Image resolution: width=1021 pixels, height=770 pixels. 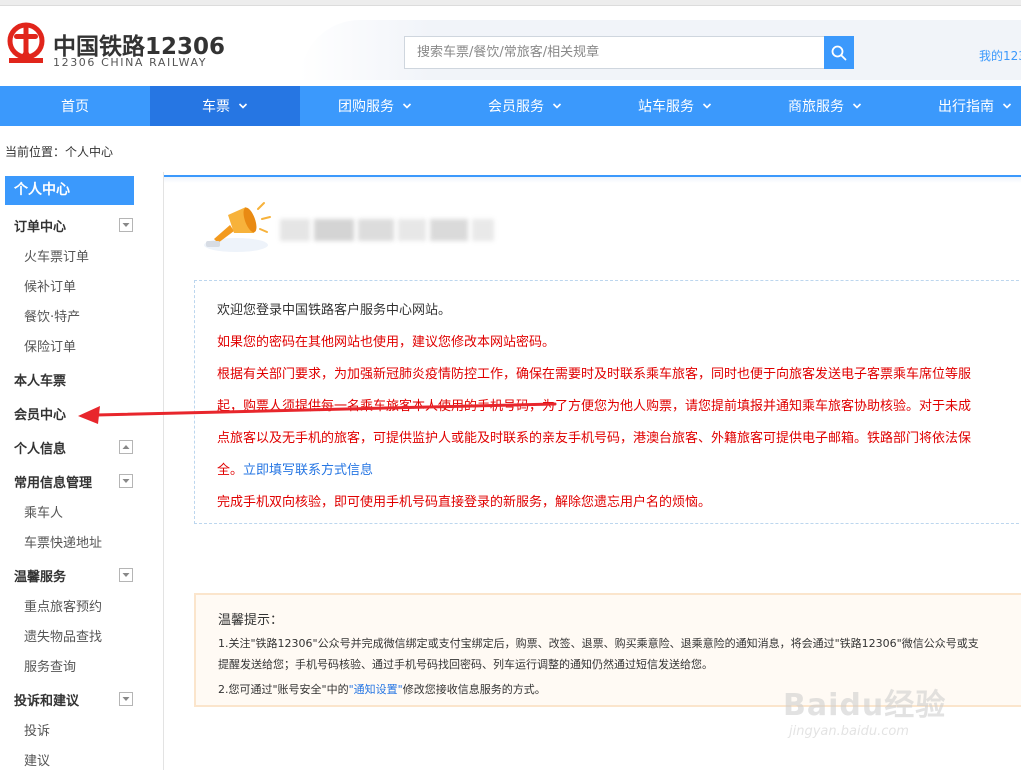 I want to click on sidebar-item-delivery-address: 车票快递地址, so click(x=63, y=541).